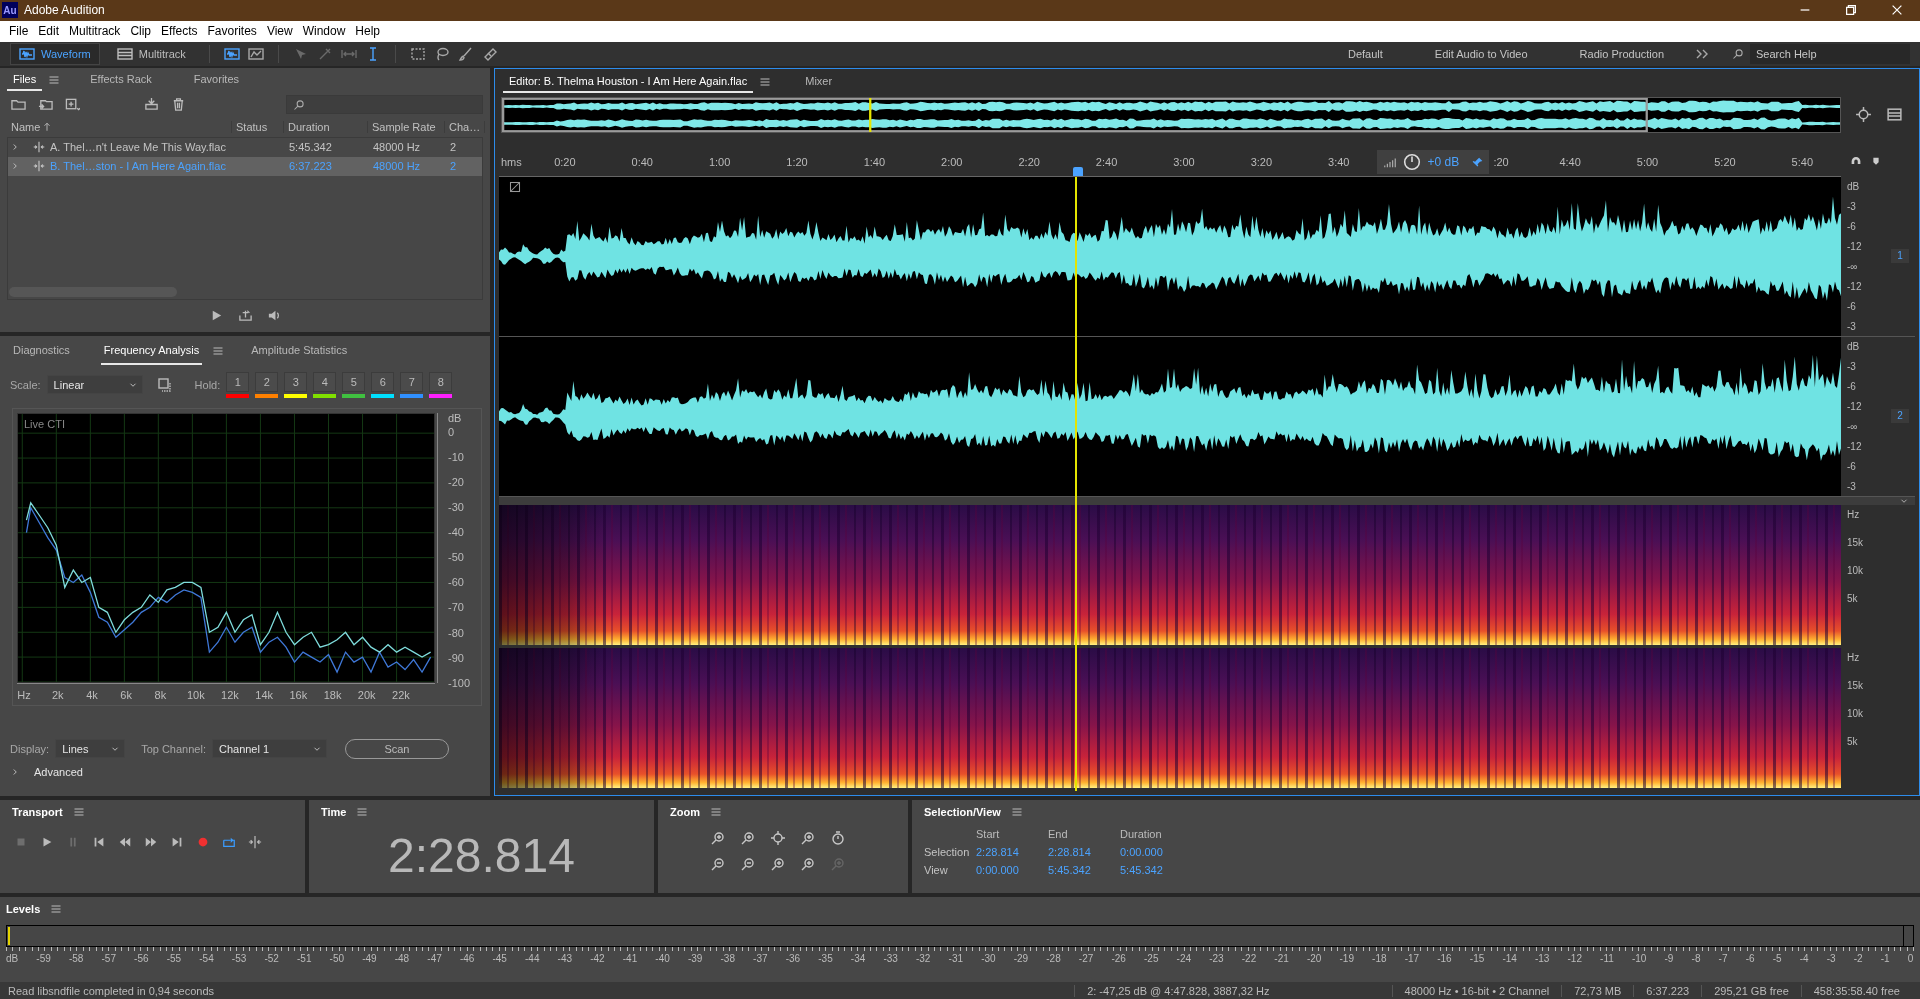 This screenshot has width=1920, height=999. I want to click on playhead-handle, so click(1078, 171).